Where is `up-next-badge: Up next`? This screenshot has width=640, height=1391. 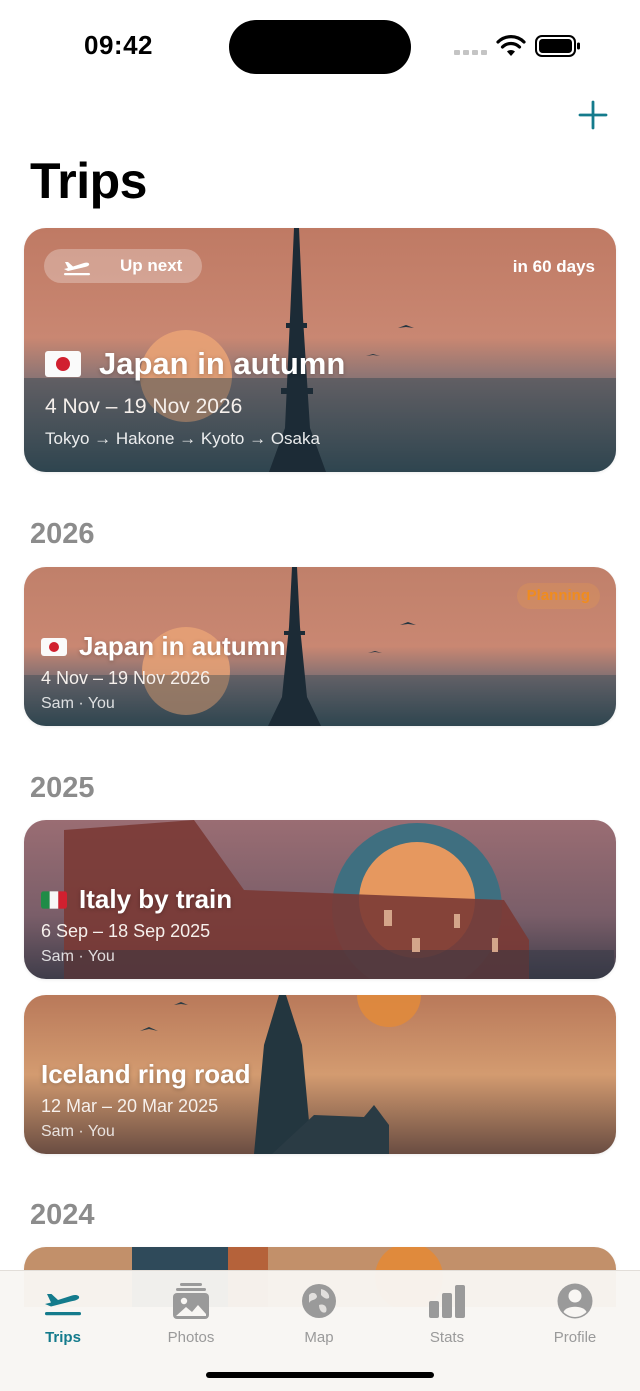
up-next-badge: Up next is located at coordinates (123, 266).